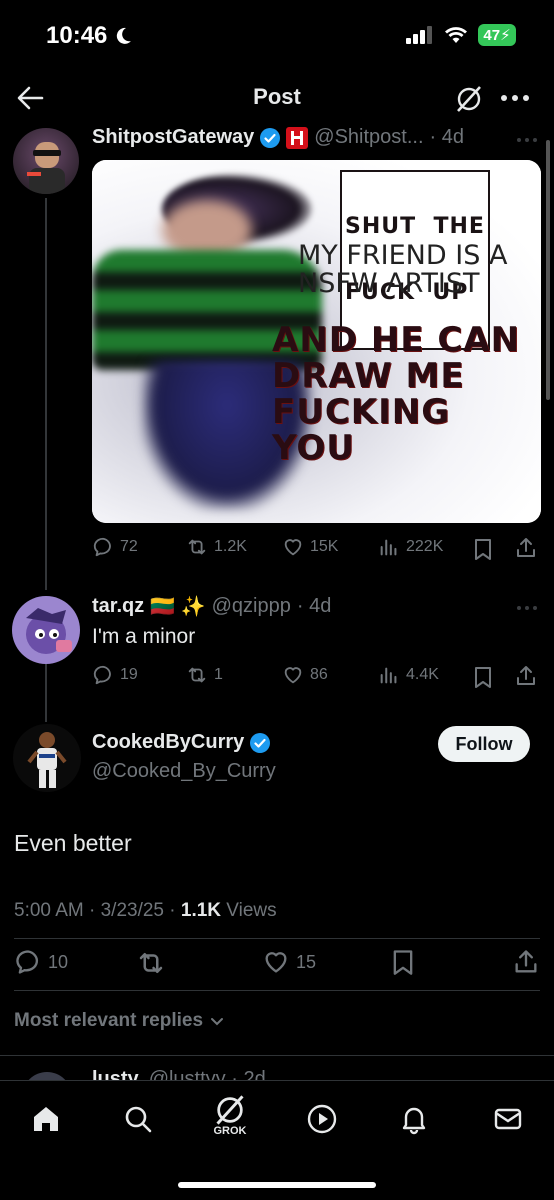 The image size is (554, 1200). What do you see at coordinates (497, 35) in the screenshot?
I see `battery-icon: 47 ⚡` at bounding box center [497, 35].